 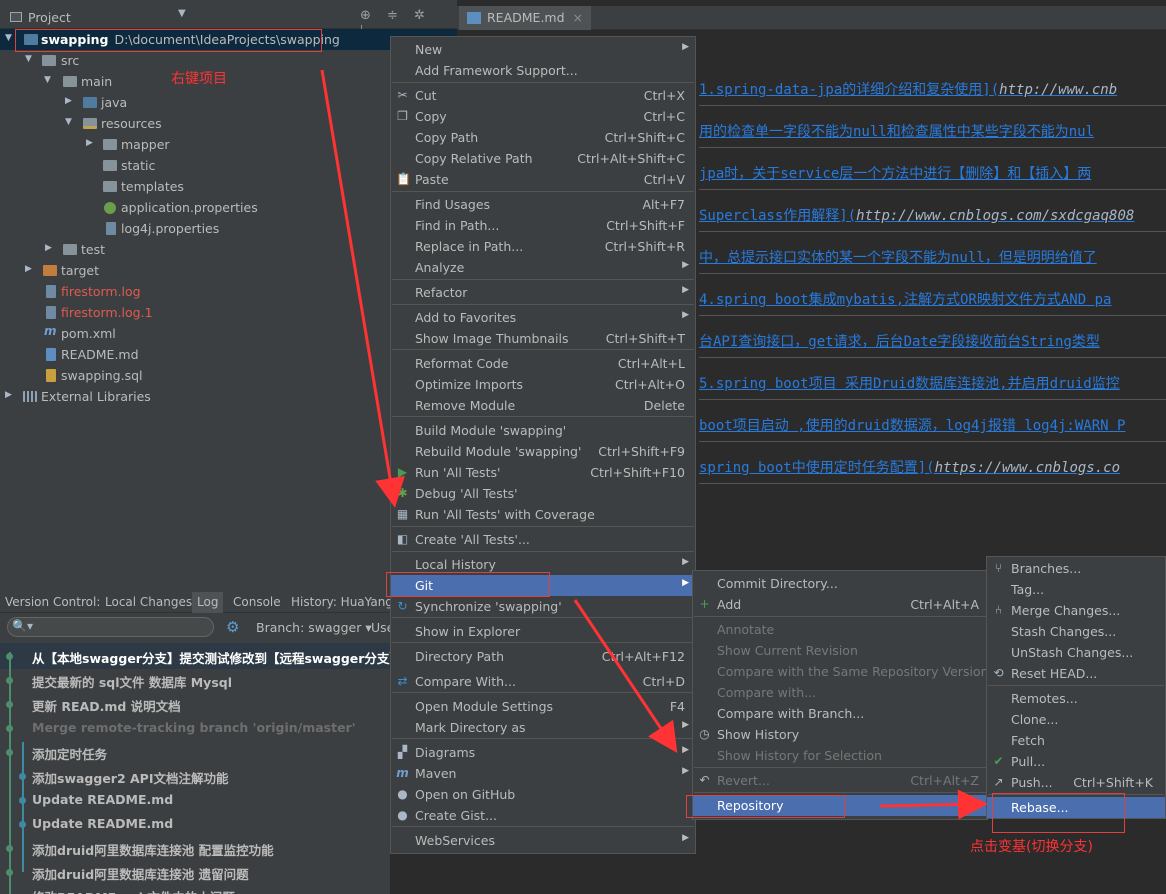 What do you see at coordinates (228, 165) in the screenshot?
I see `tree-item-static: static` at bounding box center [228, 165].